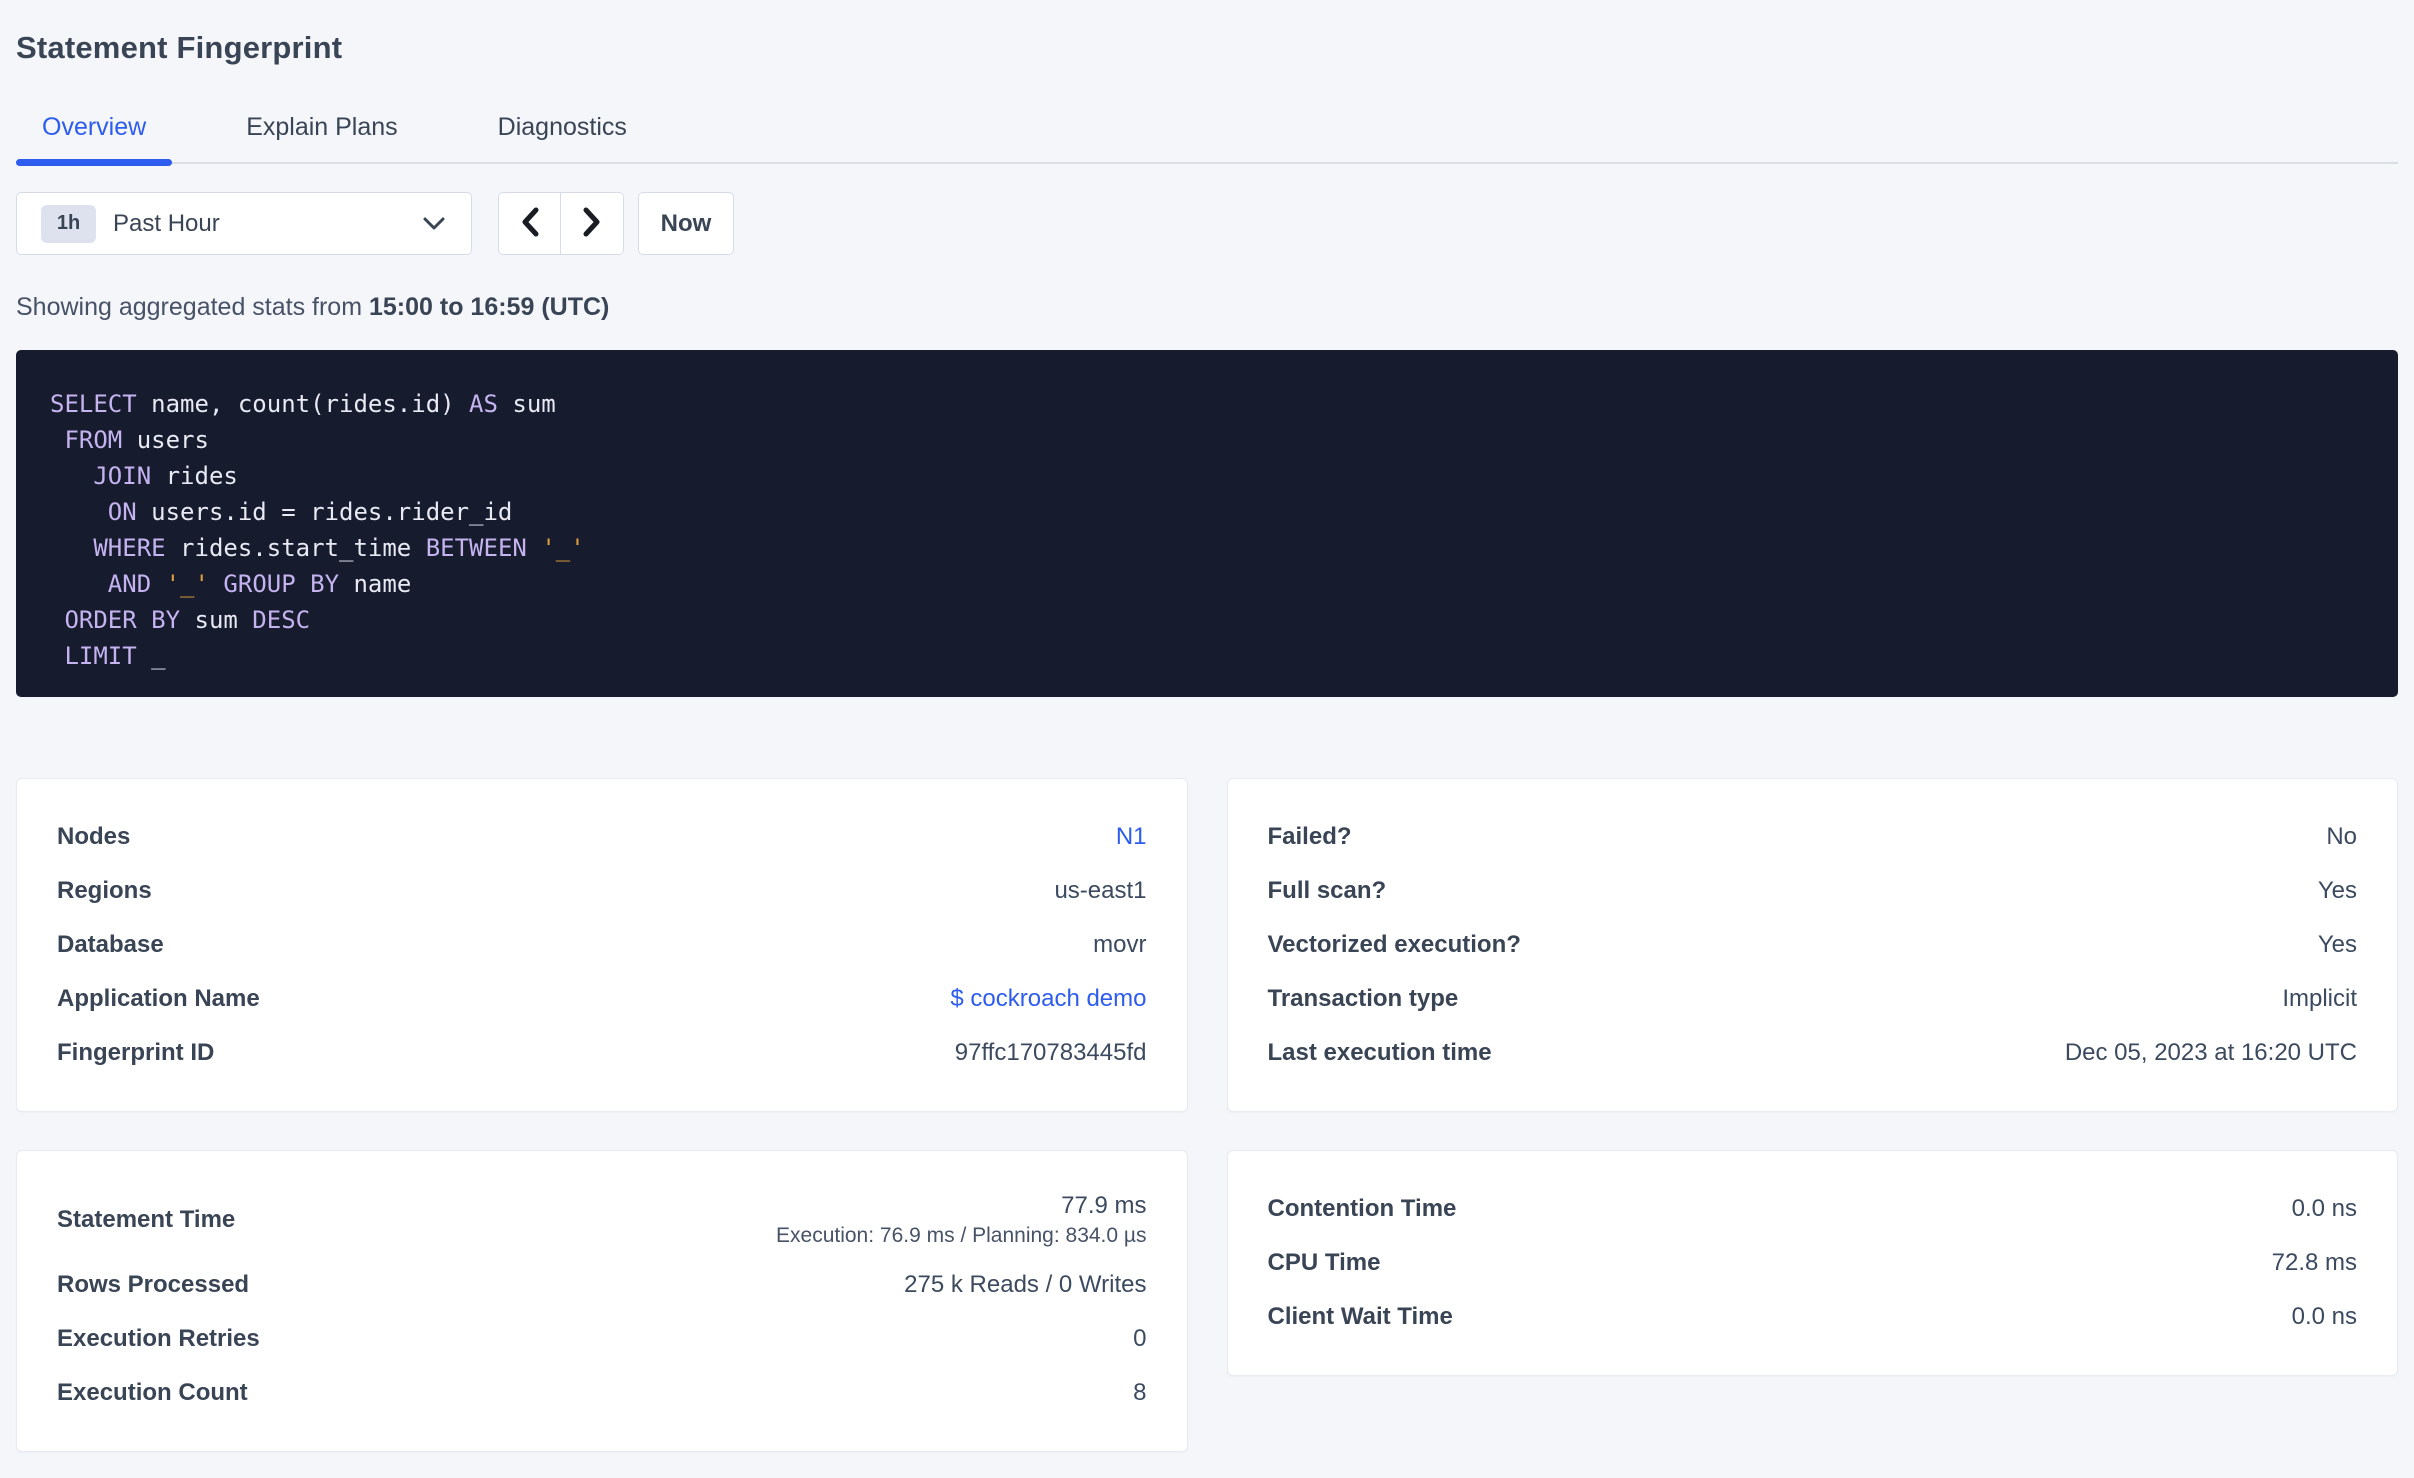 This screenshot has width=2414, height=1478. What do you see at coordinates (122, 620) in the screenshot?
I see `sql-token: ORDER BY` at bounding box center [122, 620].